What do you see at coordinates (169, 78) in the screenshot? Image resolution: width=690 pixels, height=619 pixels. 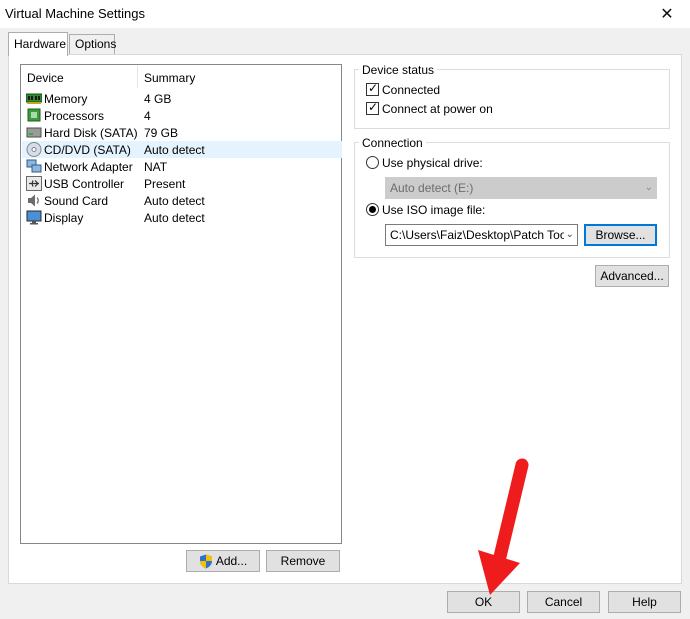 I see `column-header-summary: Summary` at bounding box center [169, 78].